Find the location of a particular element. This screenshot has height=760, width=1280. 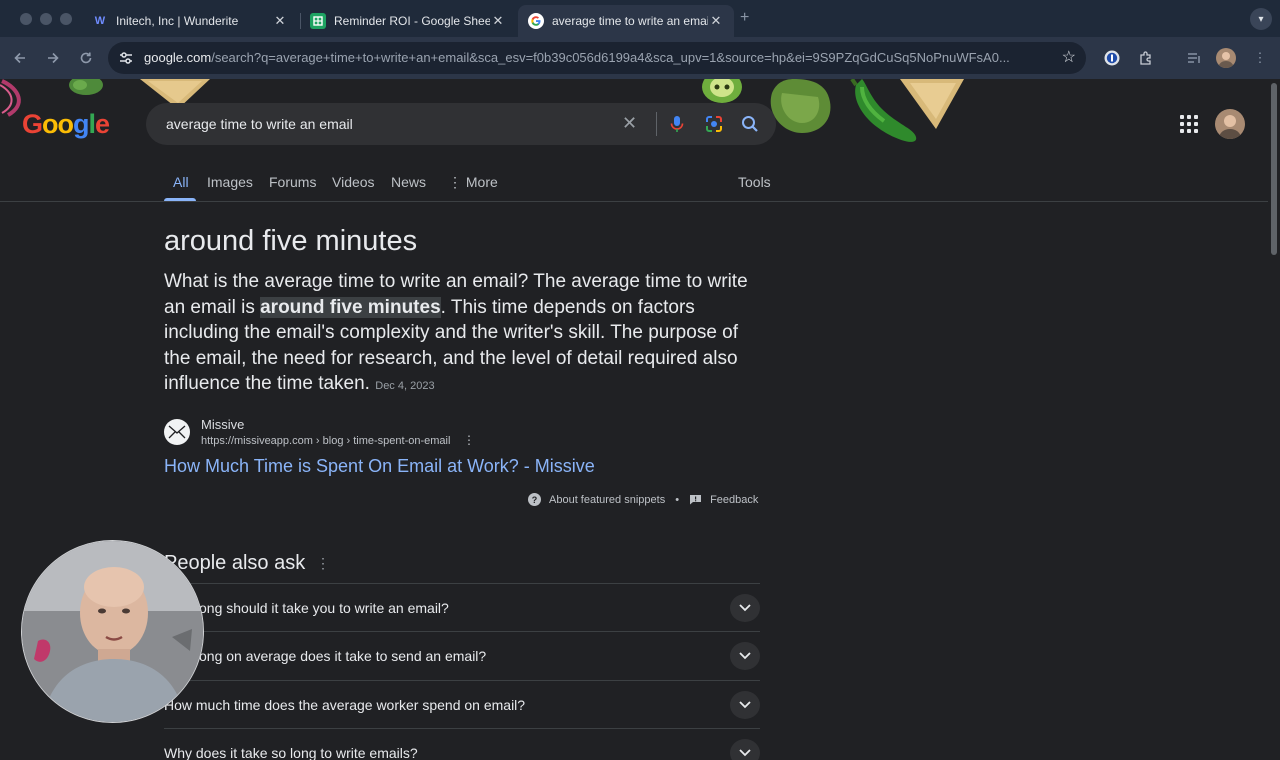

bookmark-star-icon: ☆ is located at coordinates (1069, 57).